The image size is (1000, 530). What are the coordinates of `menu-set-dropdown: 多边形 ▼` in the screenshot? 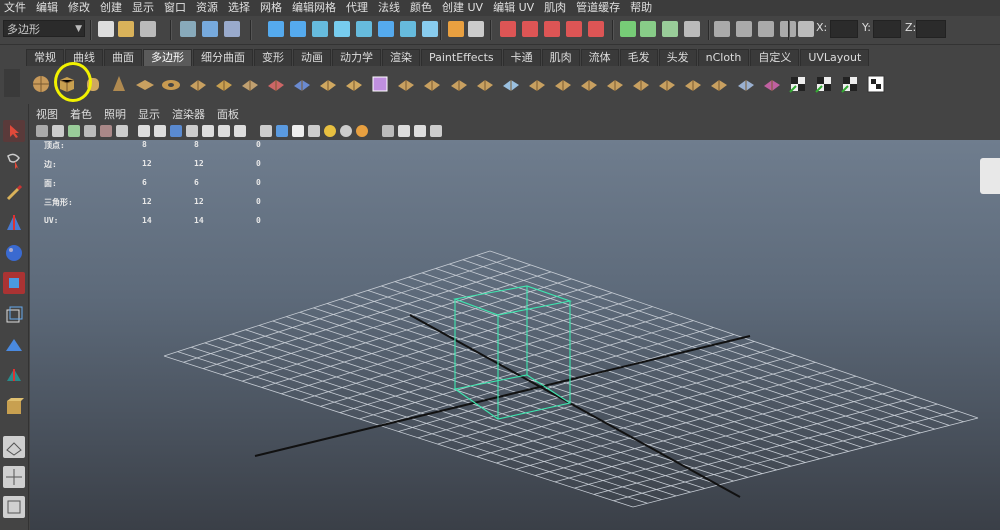 It's located at (44, 28).